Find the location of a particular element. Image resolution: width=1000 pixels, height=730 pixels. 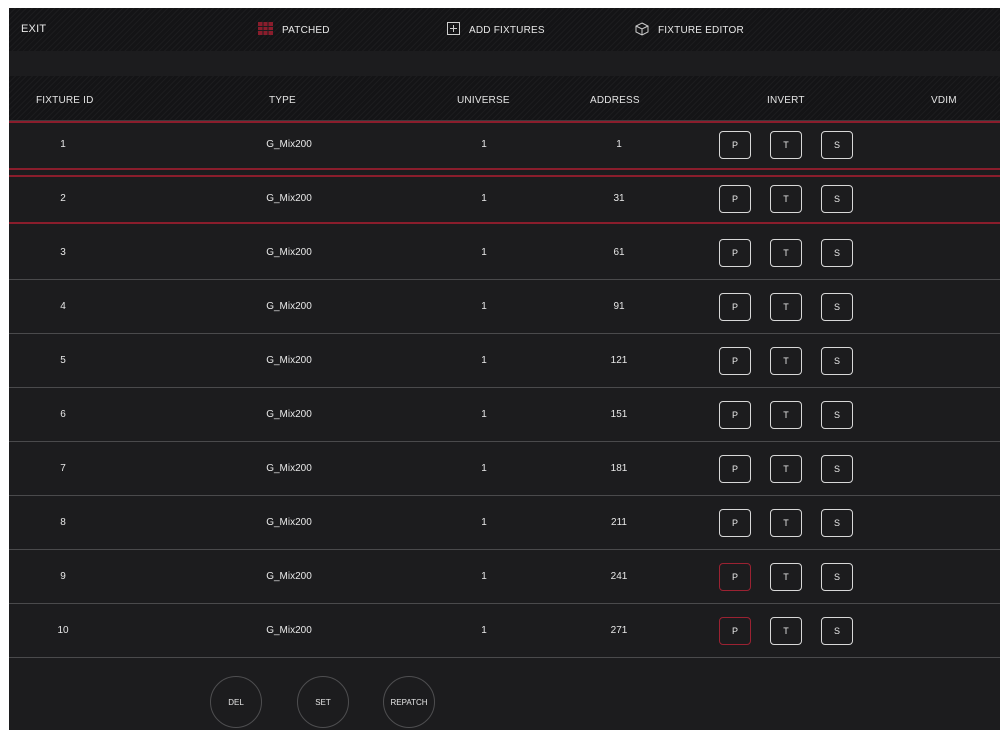

exit-button: EXIT is located at coordinates (33, 29).